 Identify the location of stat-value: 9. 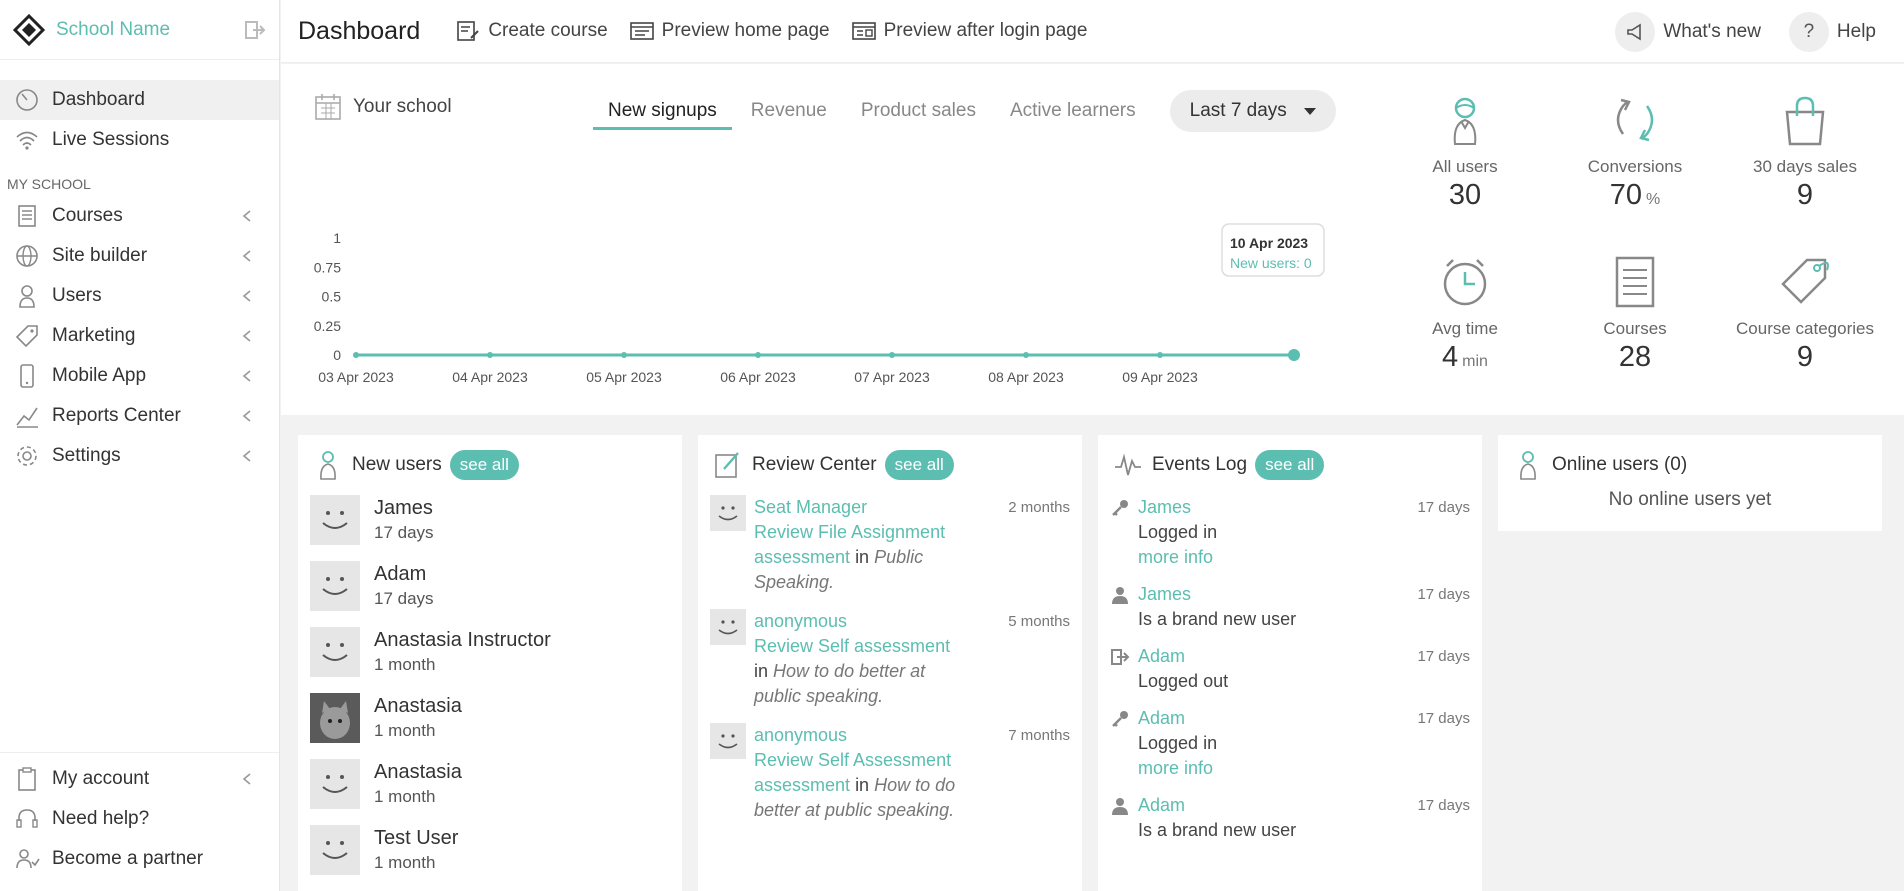
(1805, 195).